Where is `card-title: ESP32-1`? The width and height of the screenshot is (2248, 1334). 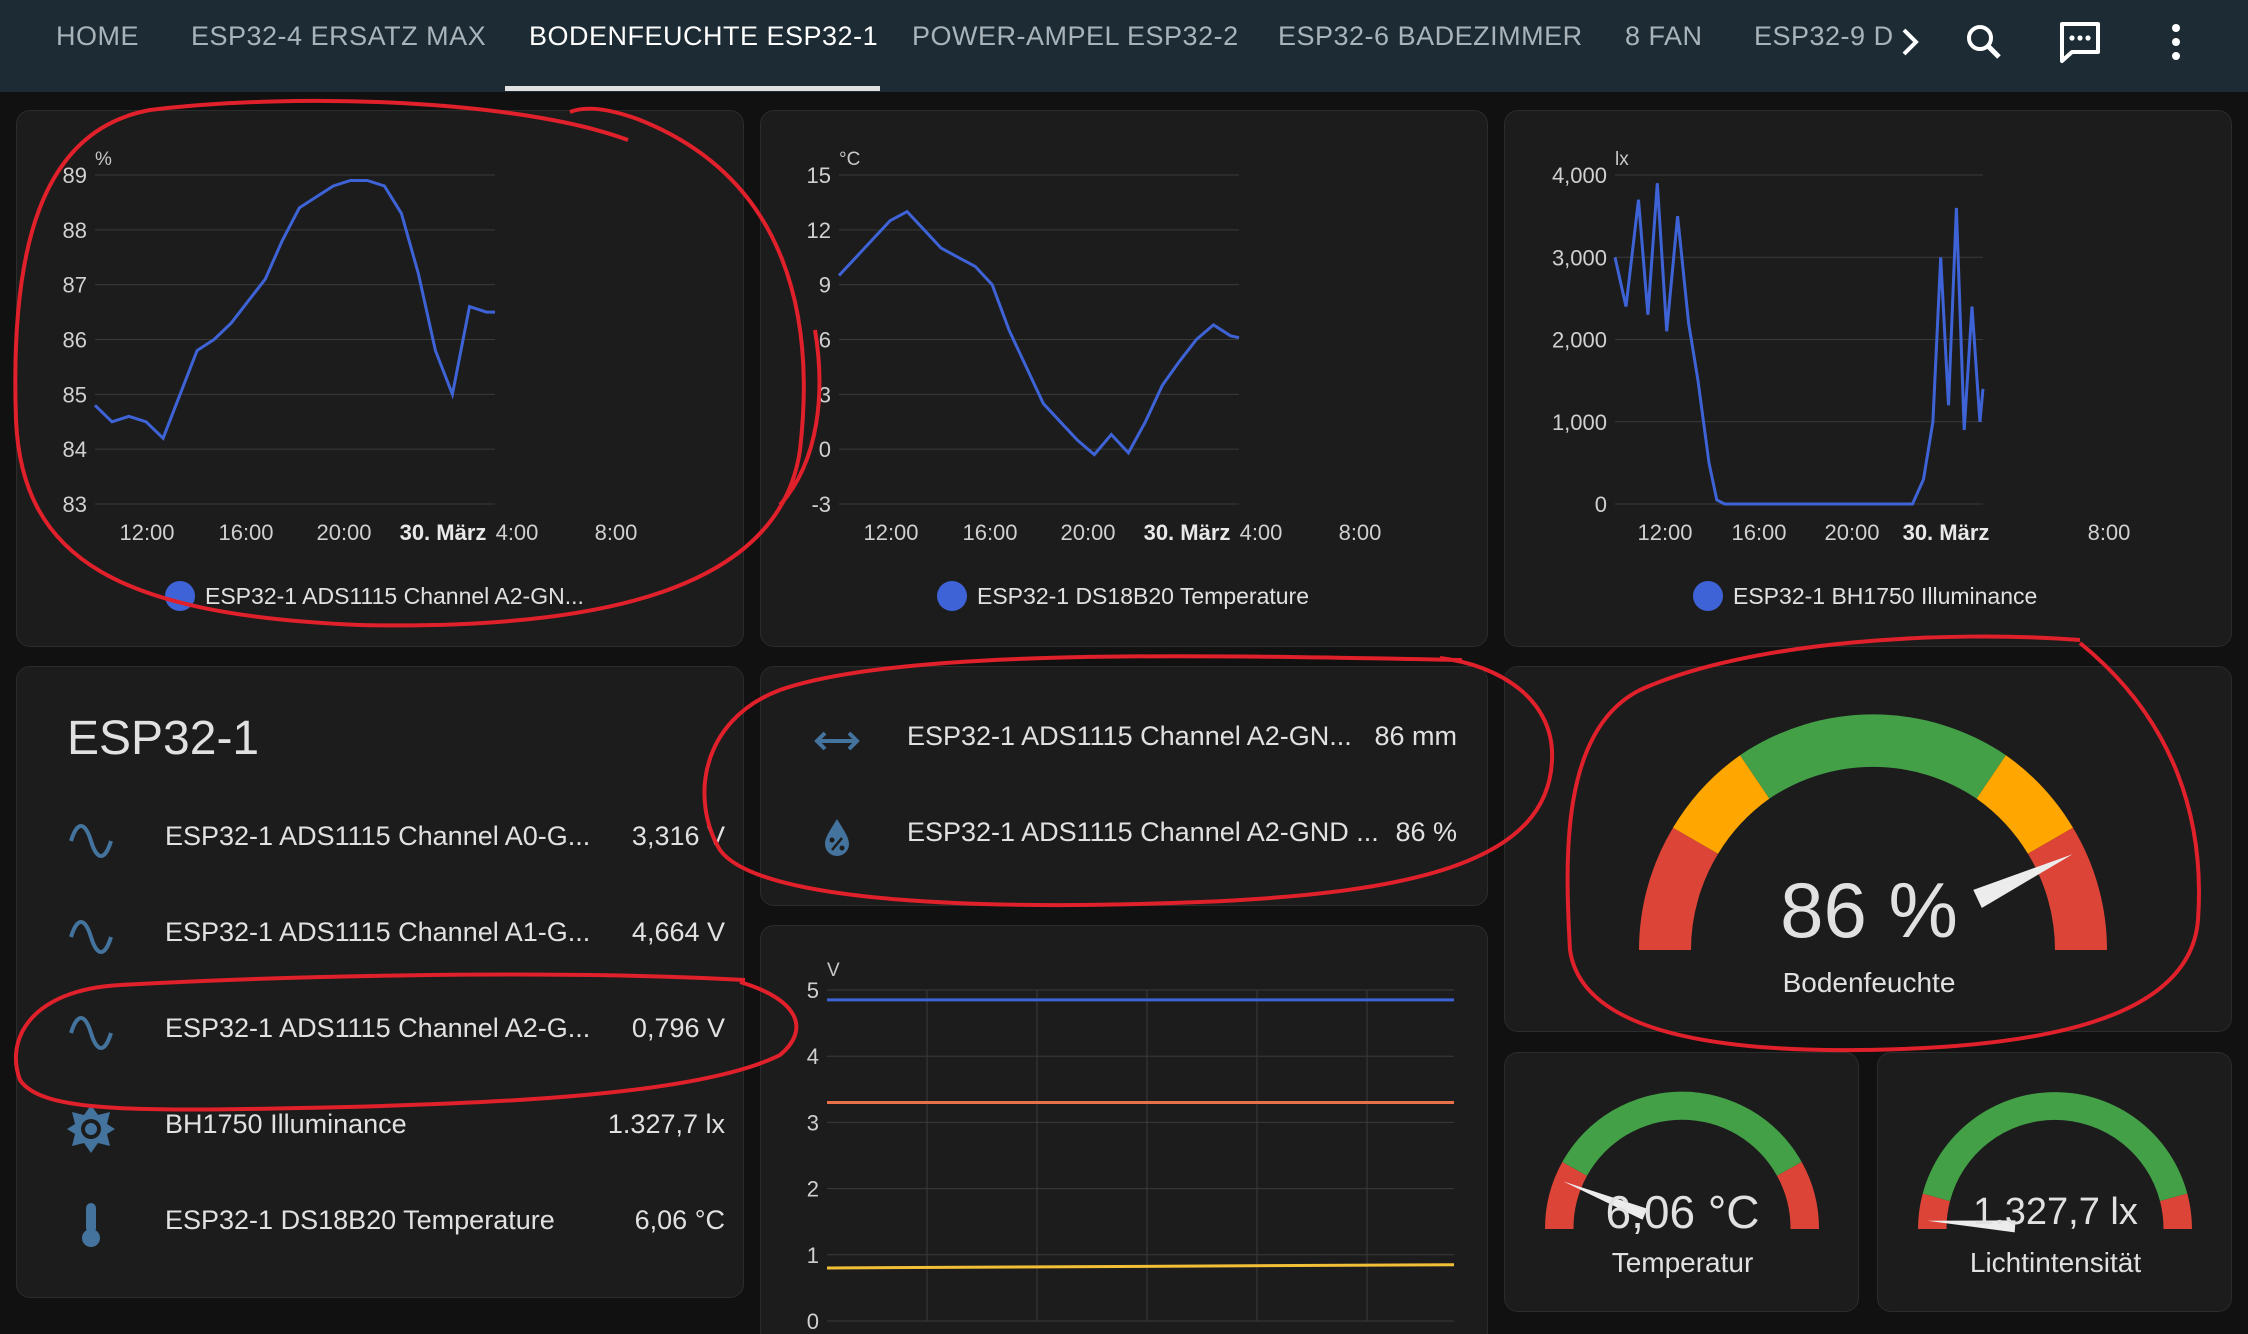
card-title: ESP32-1 is located at coordinates (163, 738).